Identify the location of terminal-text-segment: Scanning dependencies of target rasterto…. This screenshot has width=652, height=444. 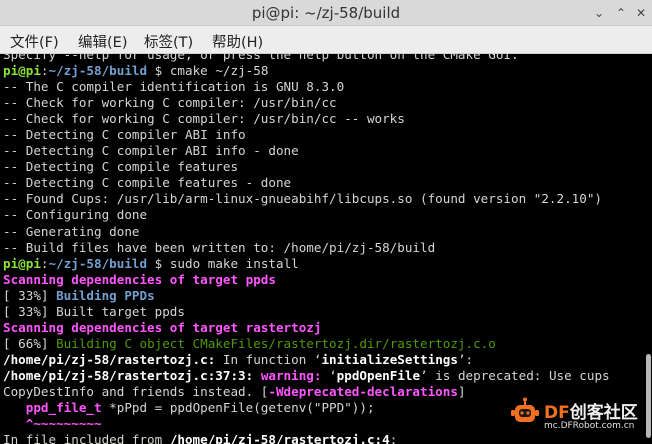
(162, 327).